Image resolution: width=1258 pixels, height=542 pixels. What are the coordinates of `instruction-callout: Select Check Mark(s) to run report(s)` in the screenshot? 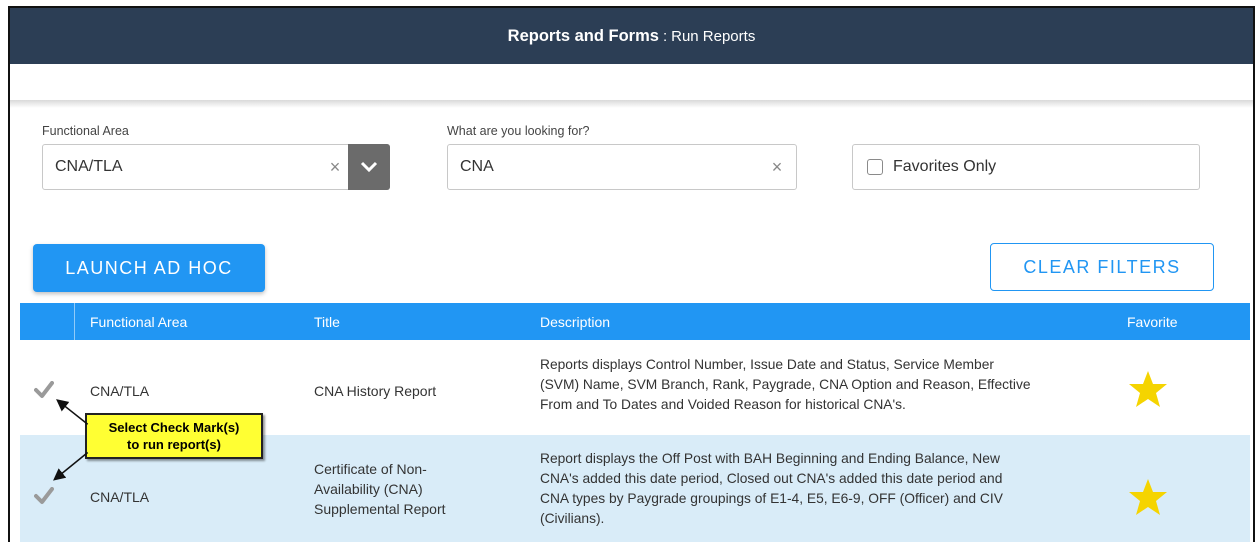 It's located at (174, 436).